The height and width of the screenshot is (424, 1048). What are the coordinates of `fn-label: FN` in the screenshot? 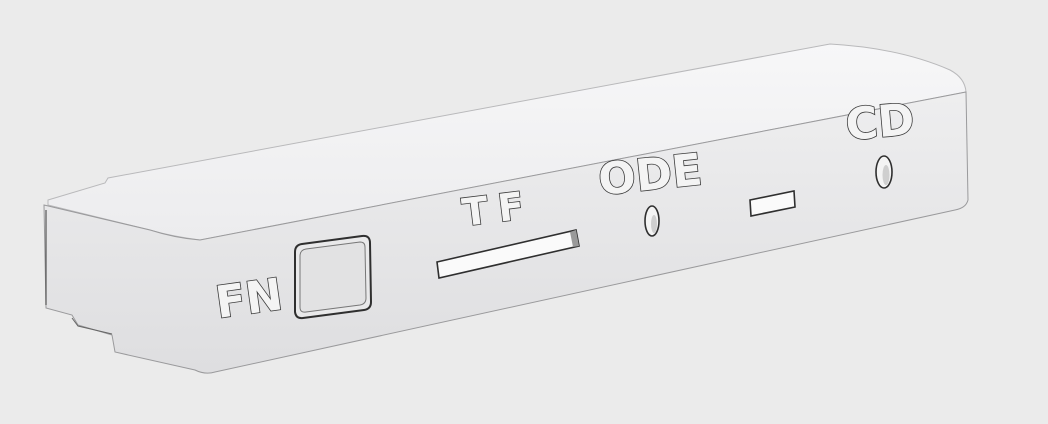 It's located at (248, 299).